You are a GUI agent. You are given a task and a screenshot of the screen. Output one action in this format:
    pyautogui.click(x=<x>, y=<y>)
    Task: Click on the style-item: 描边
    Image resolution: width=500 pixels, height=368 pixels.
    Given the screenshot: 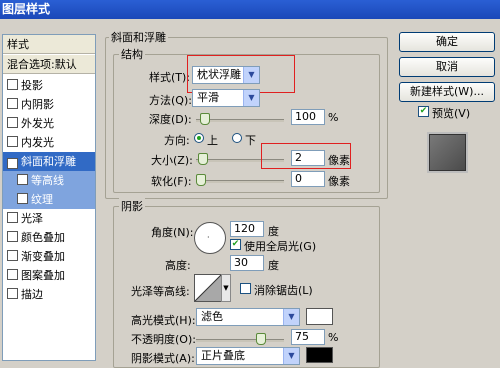 What is the action you would take?
    pyautogui.click(x=49, y=294)
    